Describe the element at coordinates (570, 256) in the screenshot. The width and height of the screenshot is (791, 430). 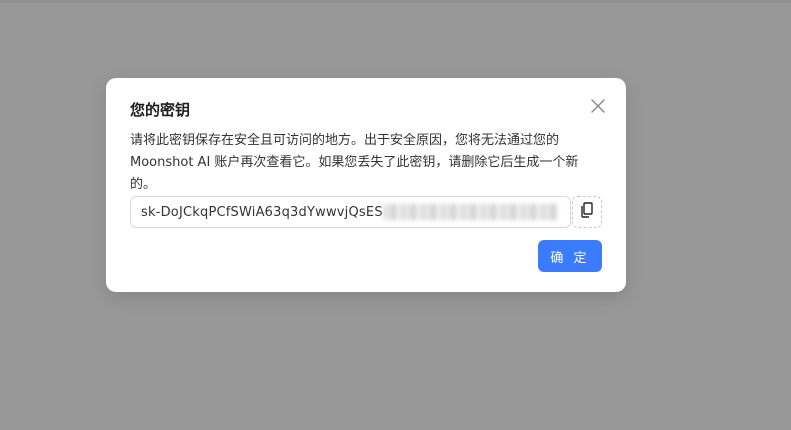
I see `confirm-button: 确 定` at that location.